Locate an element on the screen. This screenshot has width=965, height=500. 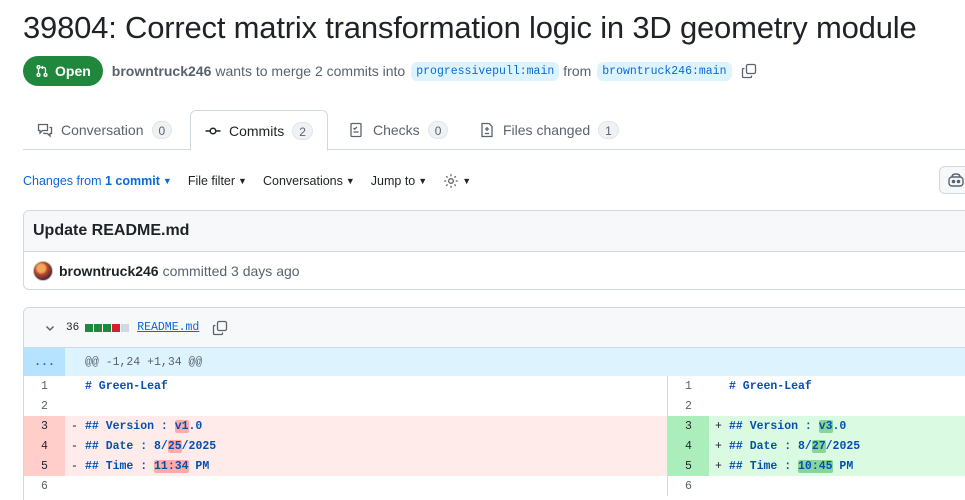
pr-from-text: from is located at coordinates (577, 71).